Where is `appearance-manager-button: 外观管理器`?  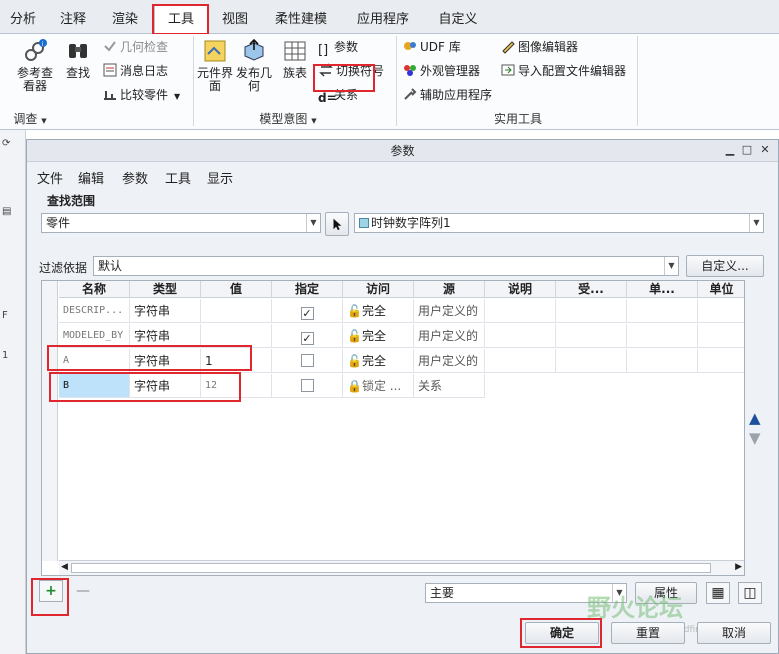 appearance-manager-button: 外观管理器 is located at coordinates (441, 71).